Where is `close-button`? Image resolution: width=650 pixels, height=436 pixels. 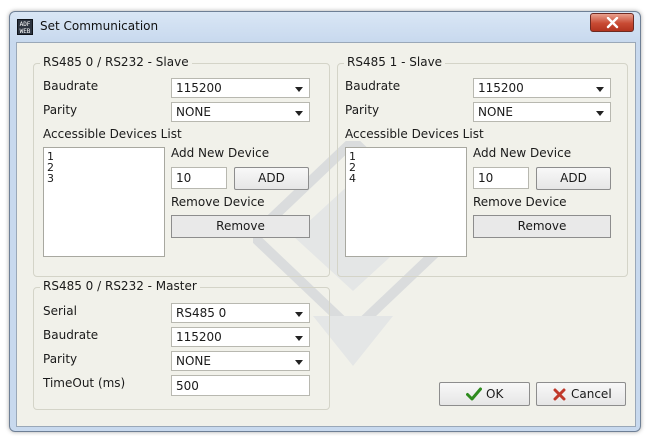 close-button is located at coordinates (612, 22).